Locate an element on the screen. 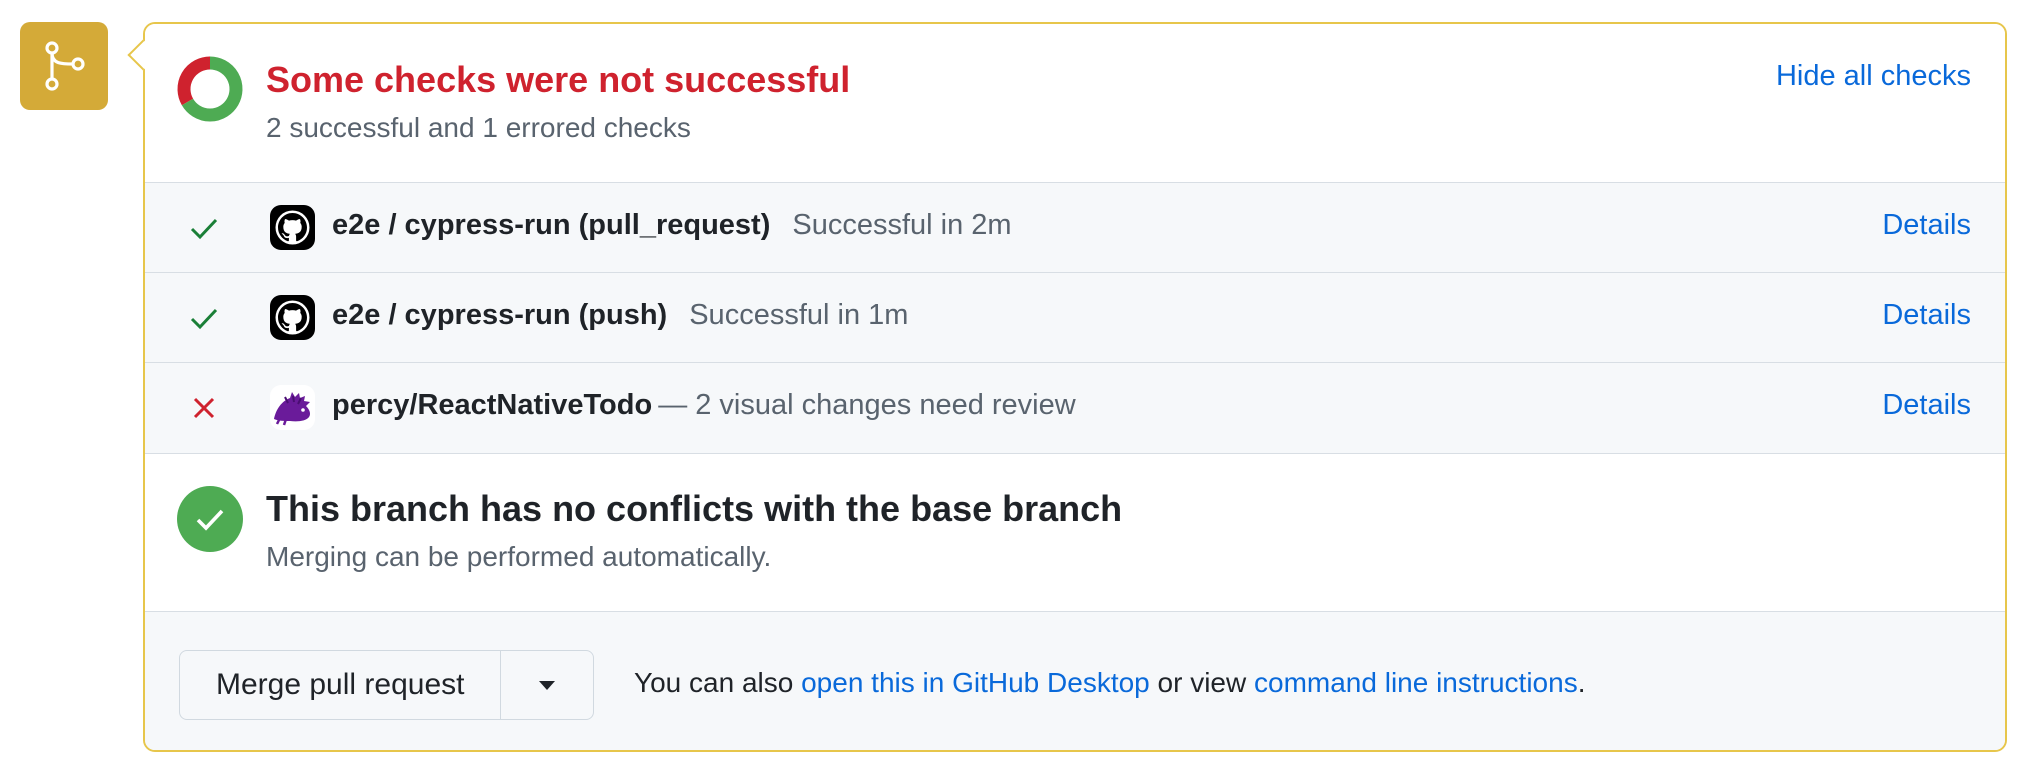 This screenshot has width=2034, height=768. open-in-desktop-link: open this in GitHub Desktop is located at coordinates (975, 682).